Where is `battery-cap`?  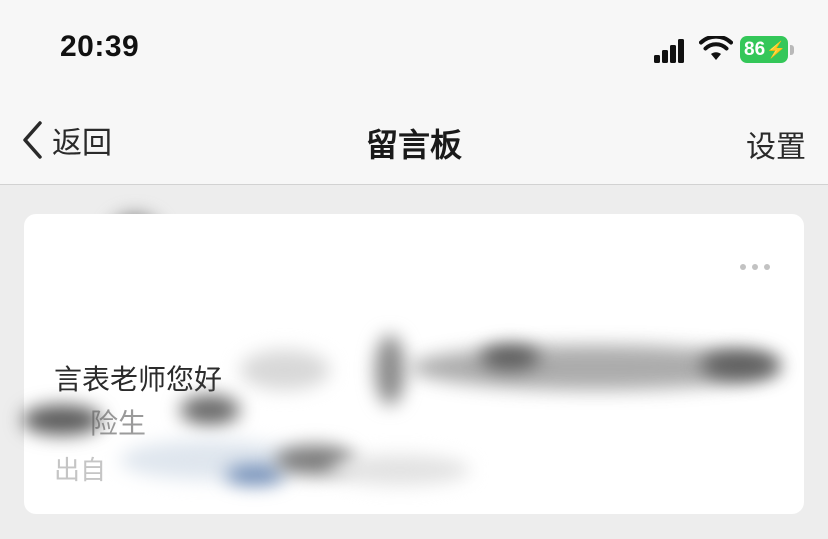 battery-cap is located at coordinates (792, 50).